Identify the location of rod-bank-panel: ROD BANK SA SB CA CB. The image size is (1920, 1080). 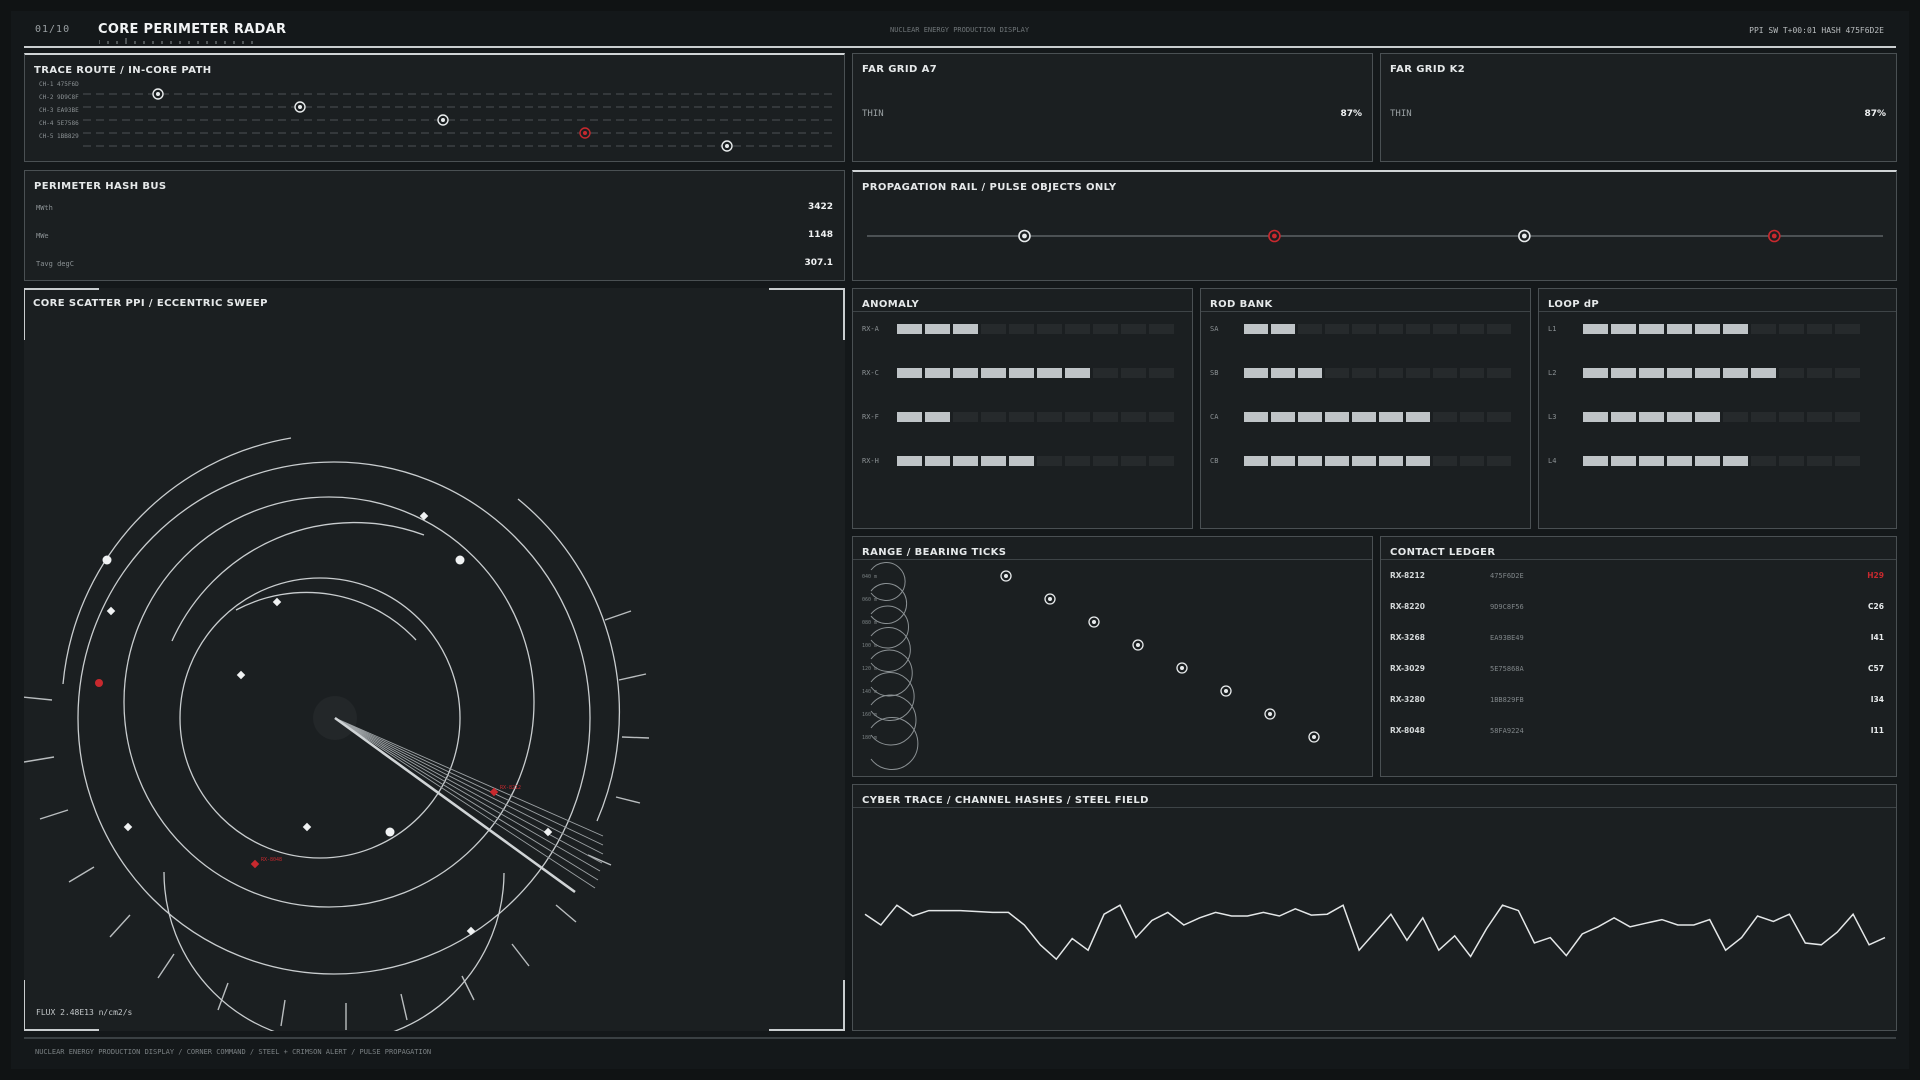
(1365, 408).